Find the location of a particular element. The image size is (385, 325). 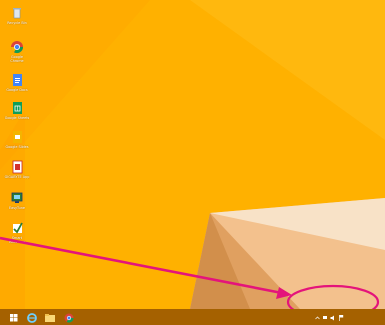

action-center-flag-icon is located at coordinates (341, 318).